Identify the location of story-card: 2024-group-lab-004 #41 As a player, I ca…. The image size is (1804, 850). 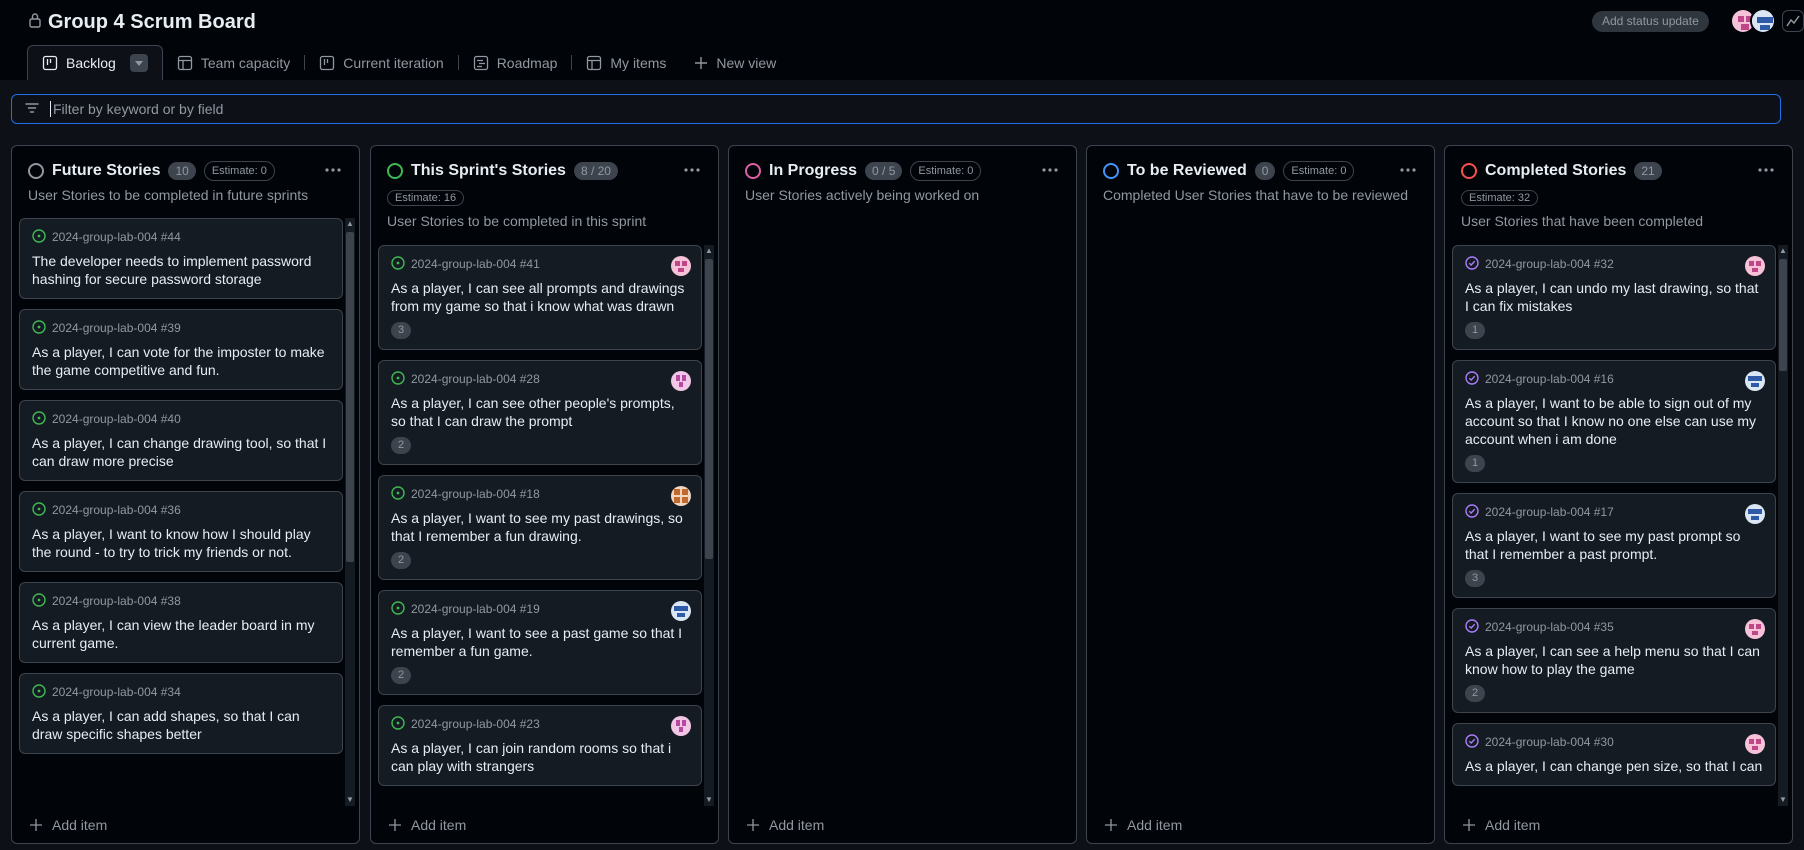
(540, 297).